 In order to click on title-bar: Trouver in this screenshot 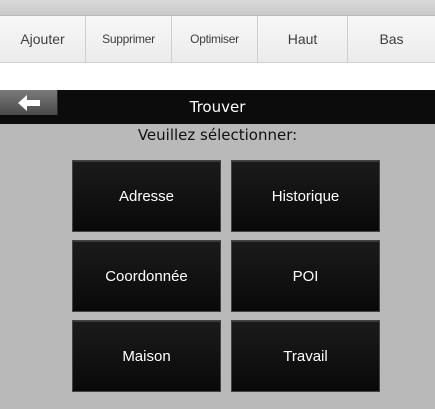, I will do `click(217, 107)`.